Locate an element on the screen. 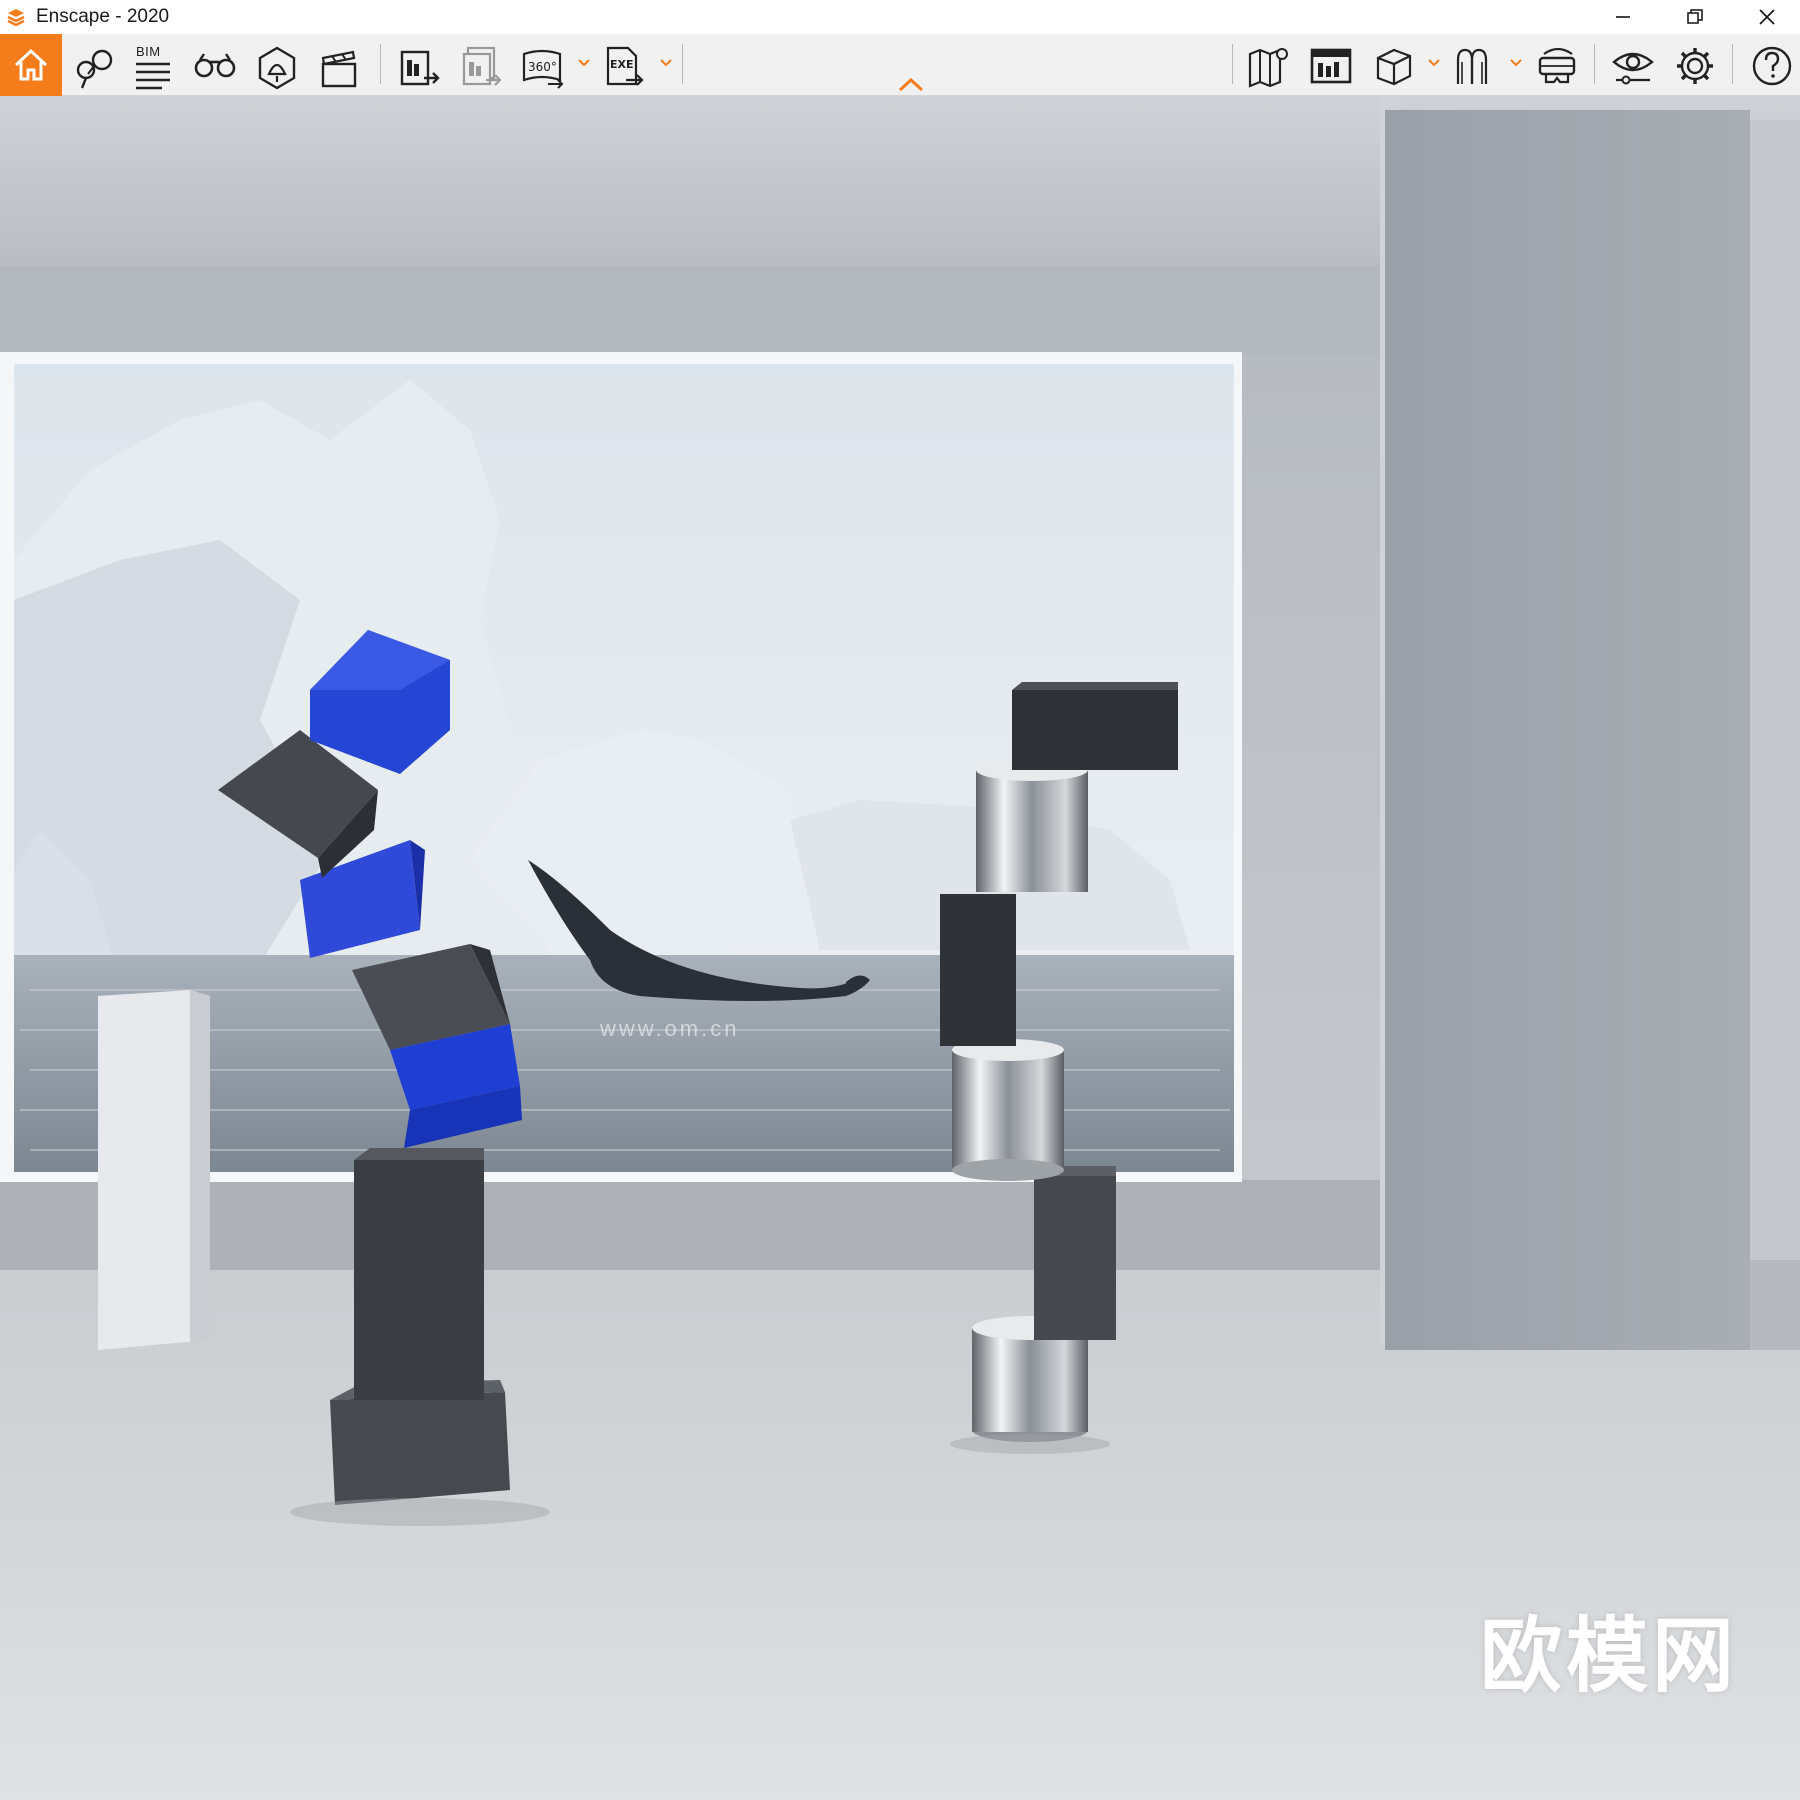 The width and height of the screenshot is (1800, 1800). close-icon is located at coordinates (1767, 17).